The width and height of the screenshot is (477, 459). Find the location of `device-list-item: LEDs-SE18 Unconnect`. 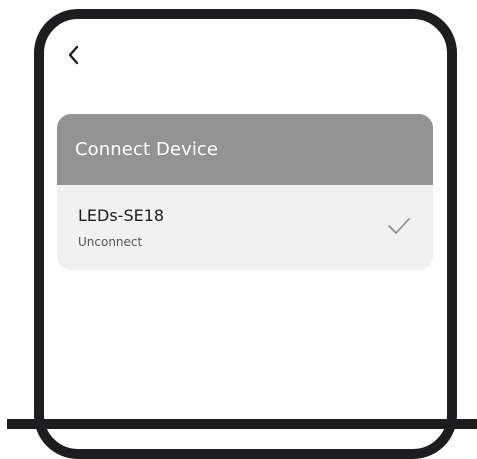

device-list-item: LEDs-SE18 Unconnect is located at coordinates (245, 227).